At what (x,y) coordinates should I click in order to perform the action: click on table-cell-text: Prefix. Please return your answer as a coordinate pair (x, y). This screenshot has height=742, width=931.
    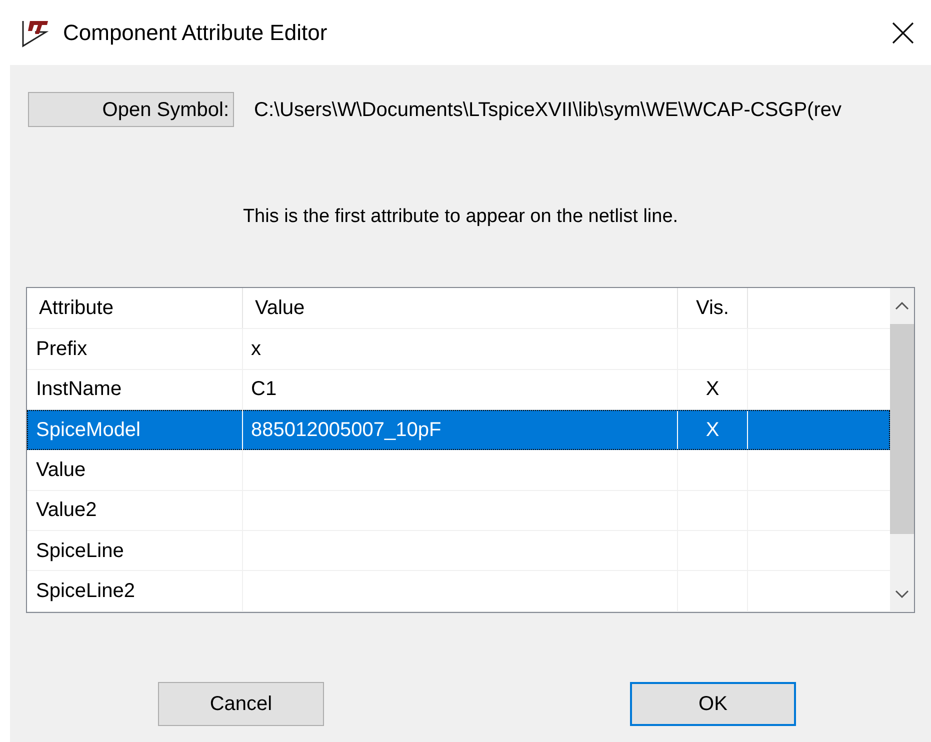
    Looking at the image, I should click on (62, 349).